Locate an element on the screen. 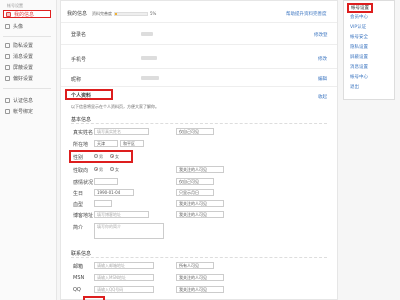 The image size is (400, 300). sidebar-item-label: 屏蔽设置 is located at coordinates (23, 67).